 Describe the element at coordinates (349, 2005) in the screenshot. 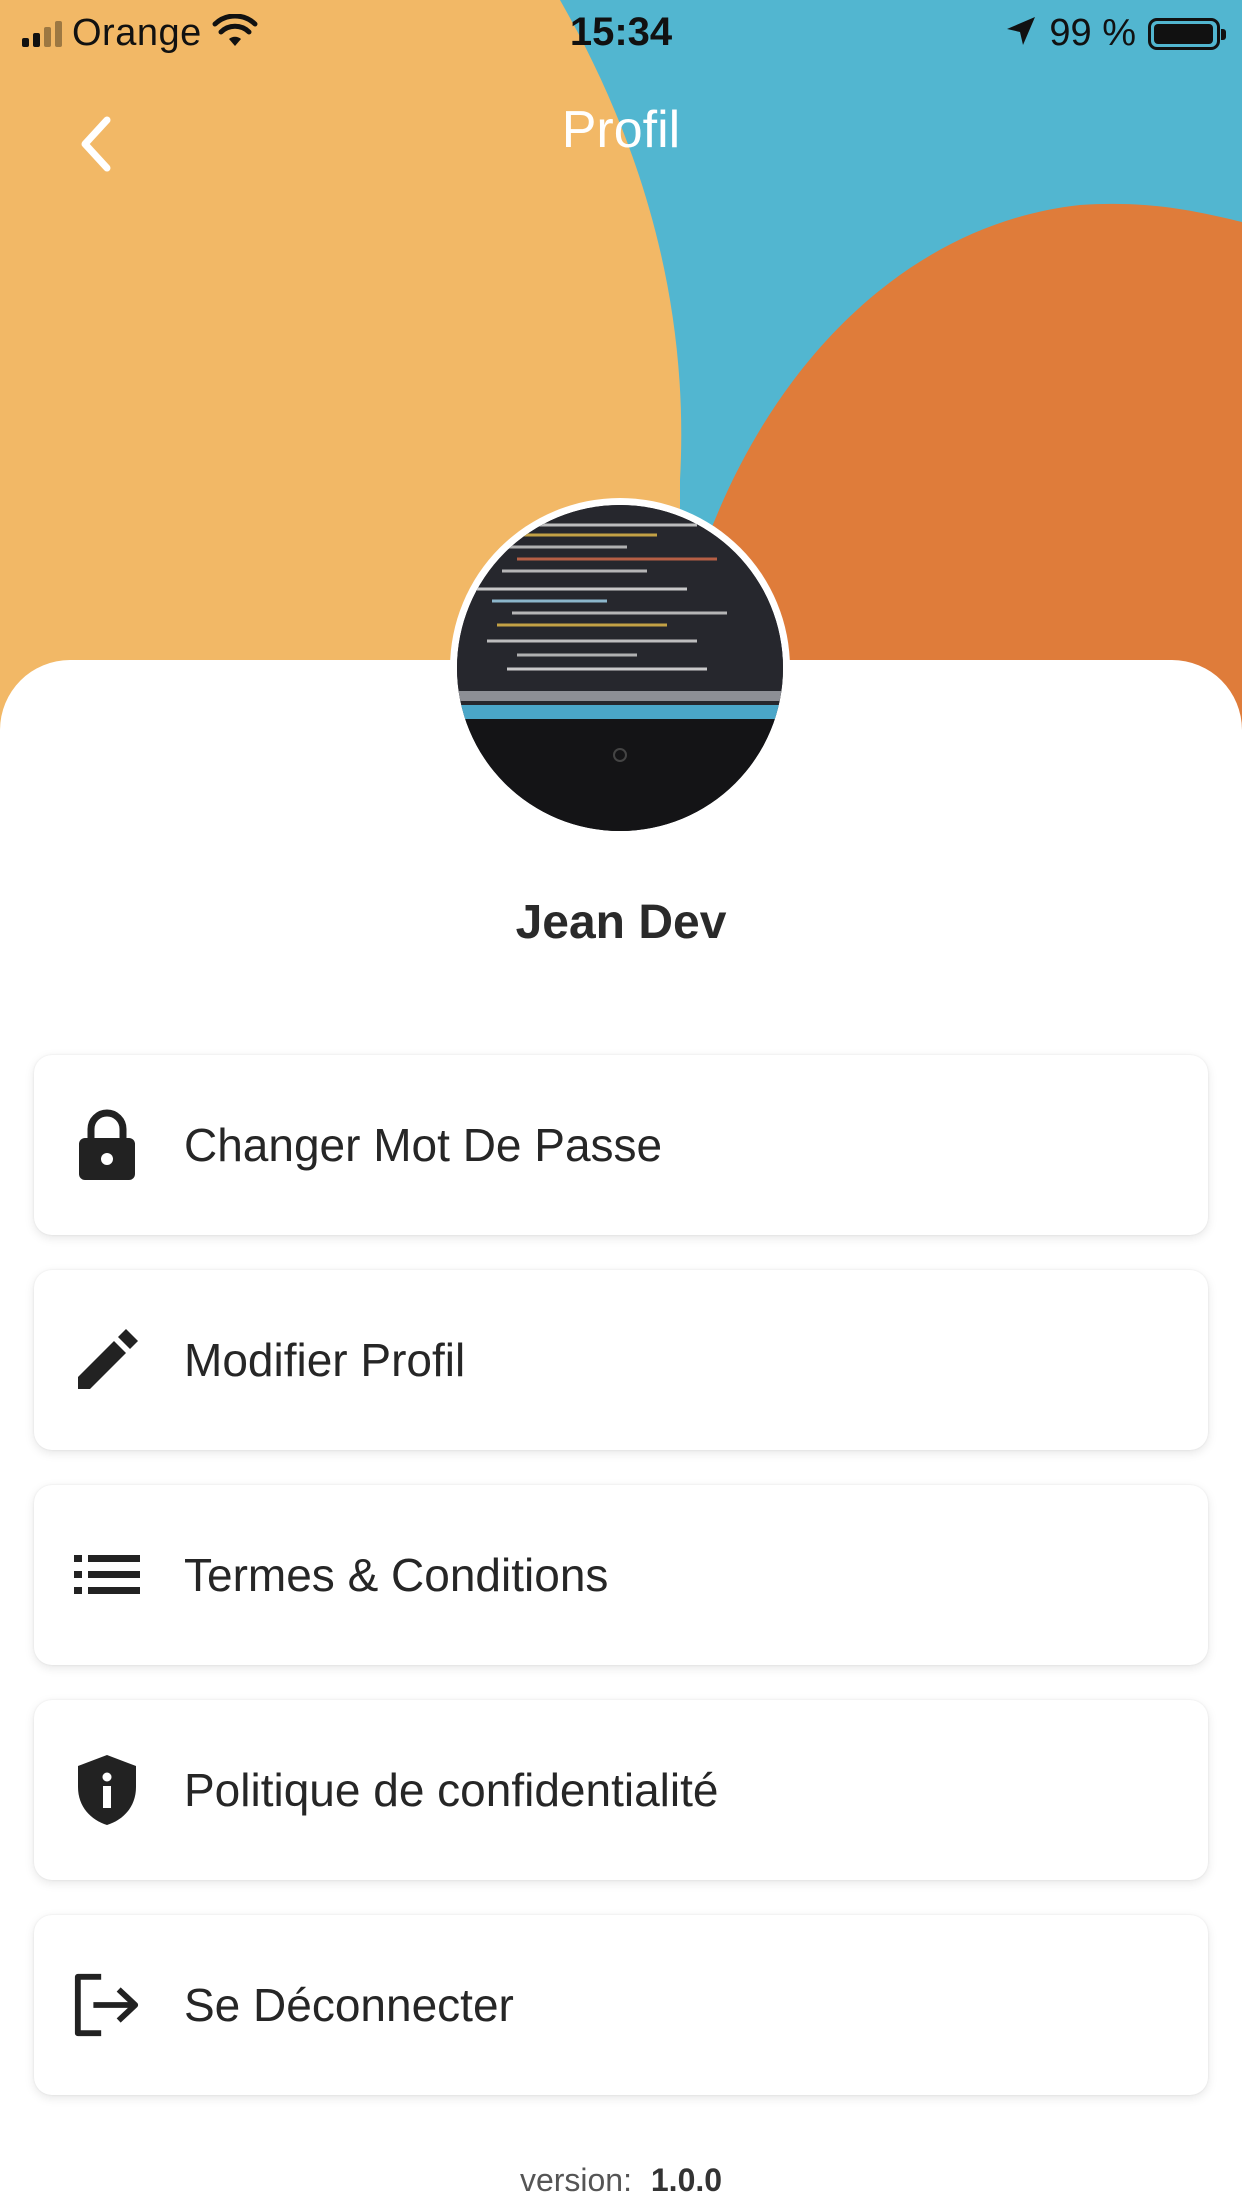

I see `menu-item-label: Se Déconnecter` at that location.